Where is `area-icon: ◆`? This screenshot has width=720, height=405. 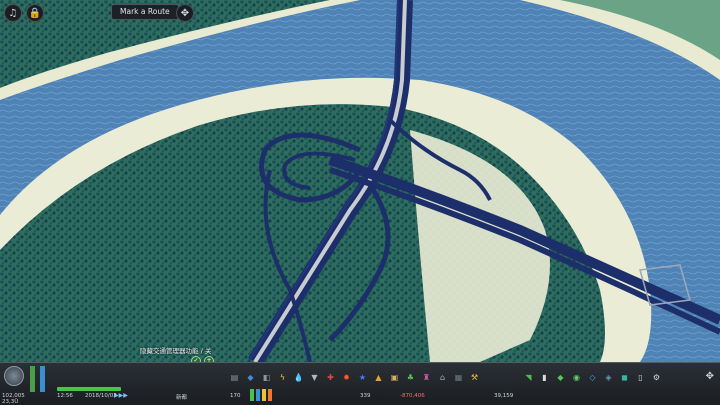
area-icon: ◆ is located at coordinates (560, 377).